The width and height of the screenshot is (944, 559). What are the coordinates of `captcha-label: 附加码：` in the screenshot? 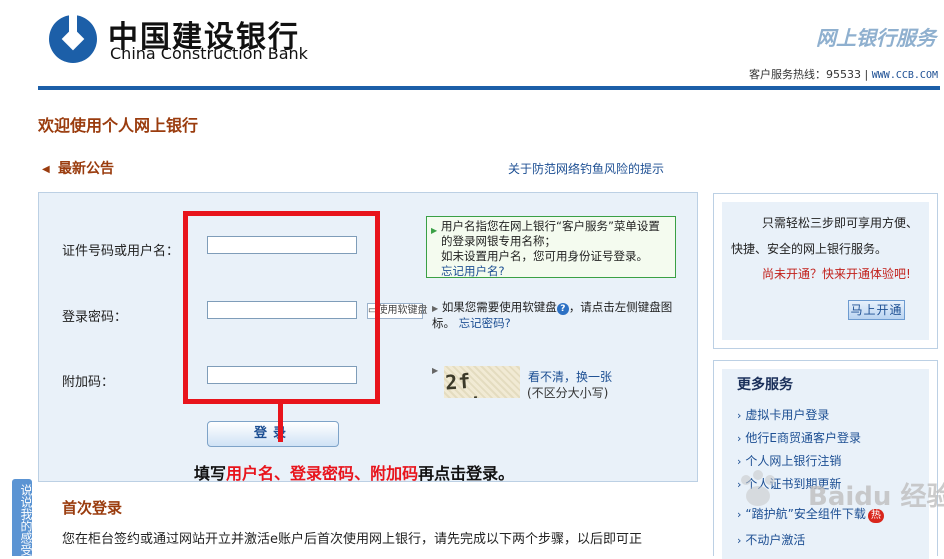 It's located at (88, 382).